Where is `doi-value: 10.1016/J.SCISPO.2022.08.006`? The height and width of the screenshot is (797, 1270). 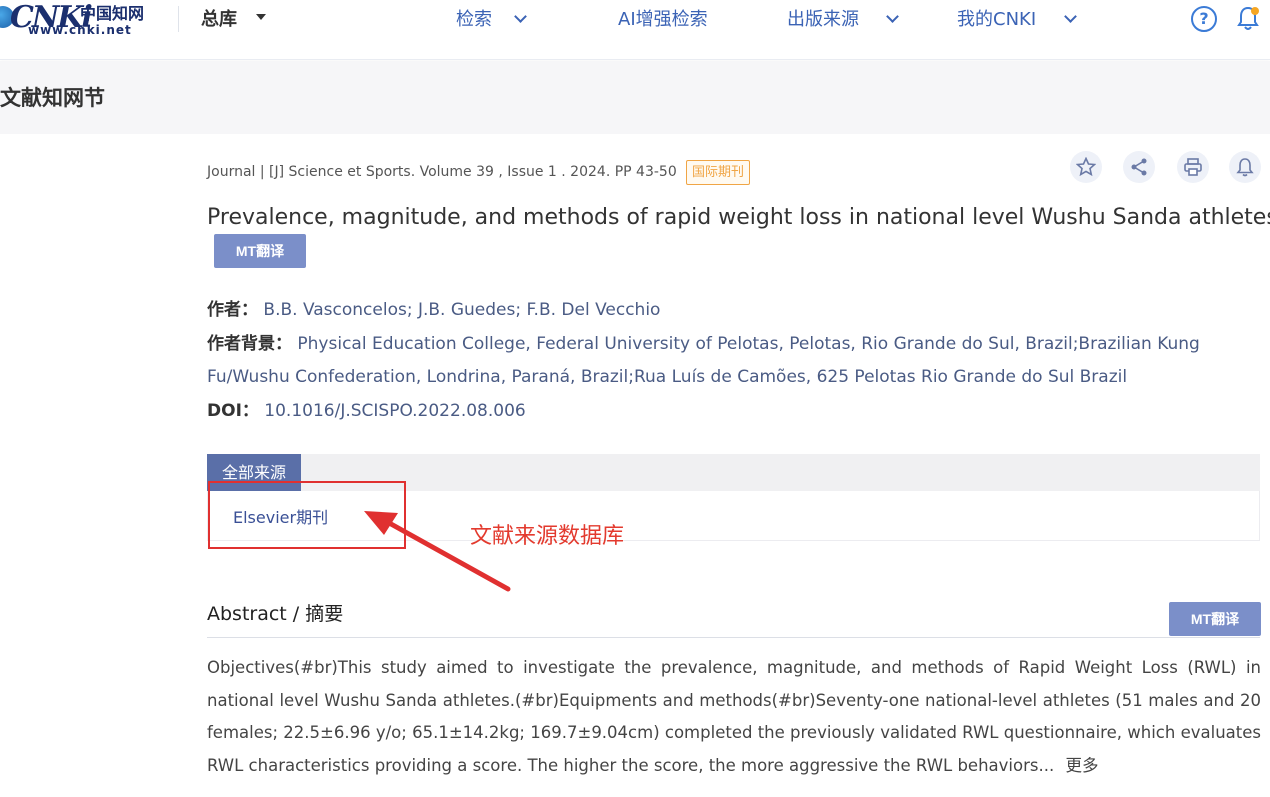
doi-value: 10.1016/J.SCISPO.2022.08.006 is located at coordinates (395, 411).